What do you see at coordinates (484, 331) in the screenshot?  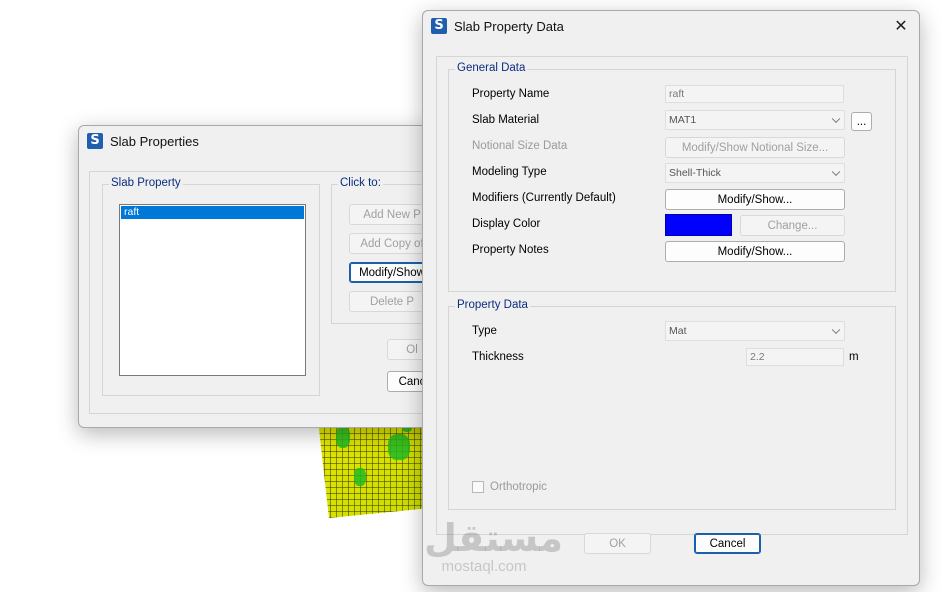 I see `type-label: Type` at bounding box center [484, 331].